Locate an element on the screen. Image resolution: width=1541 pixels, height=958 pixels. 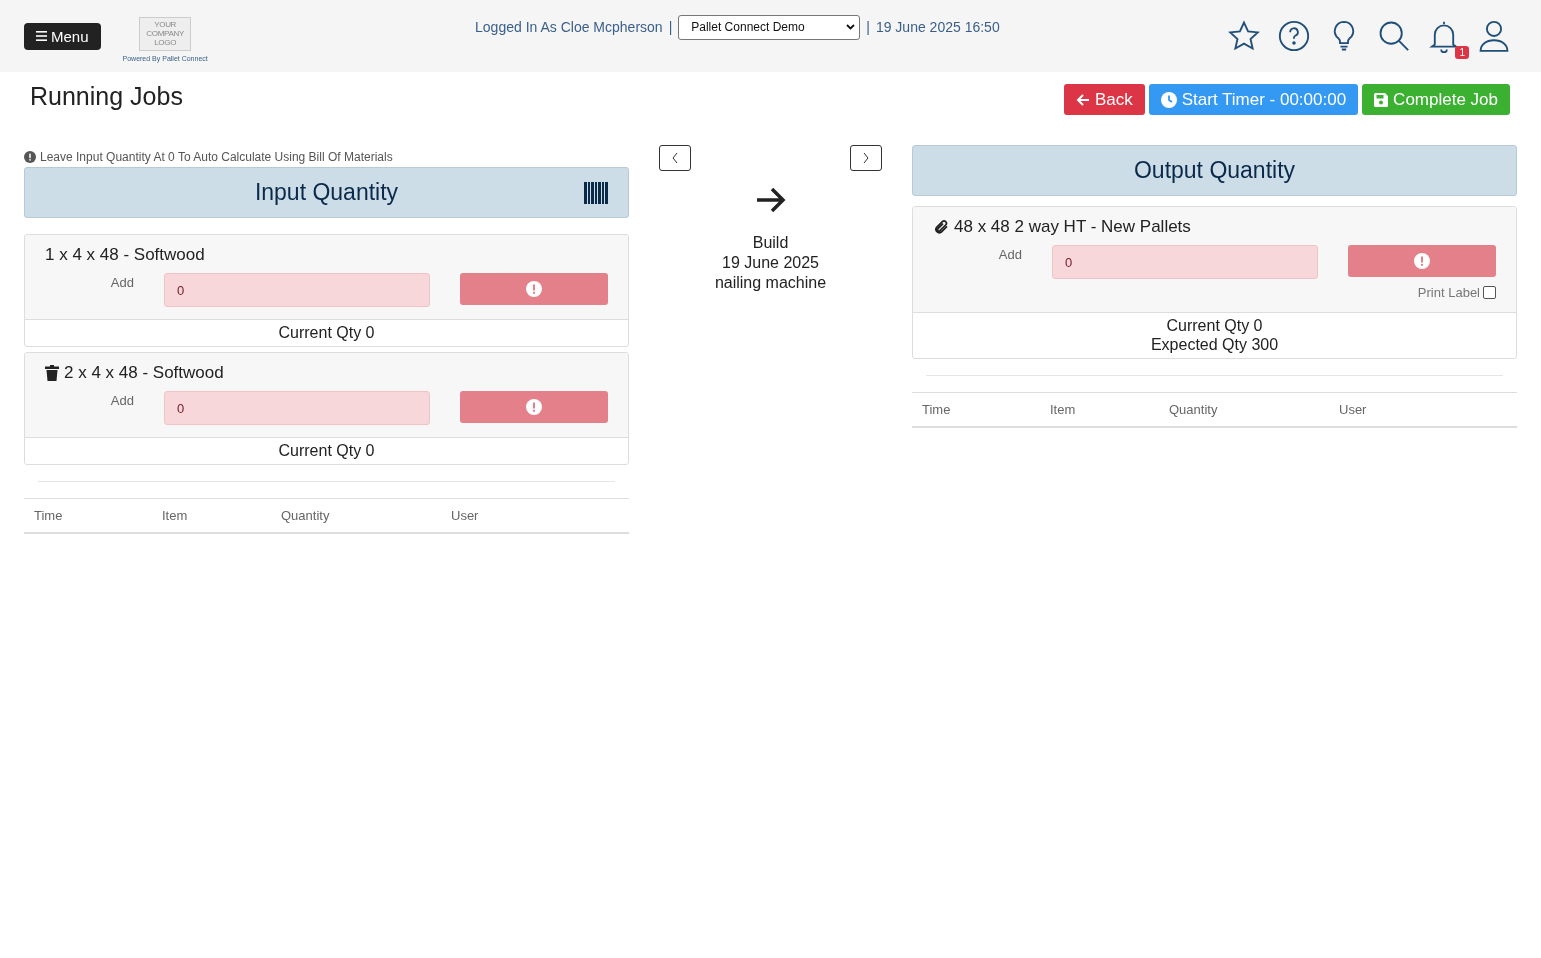
site-select: Pallet Connect Demo is located at coordinates (769, 27).